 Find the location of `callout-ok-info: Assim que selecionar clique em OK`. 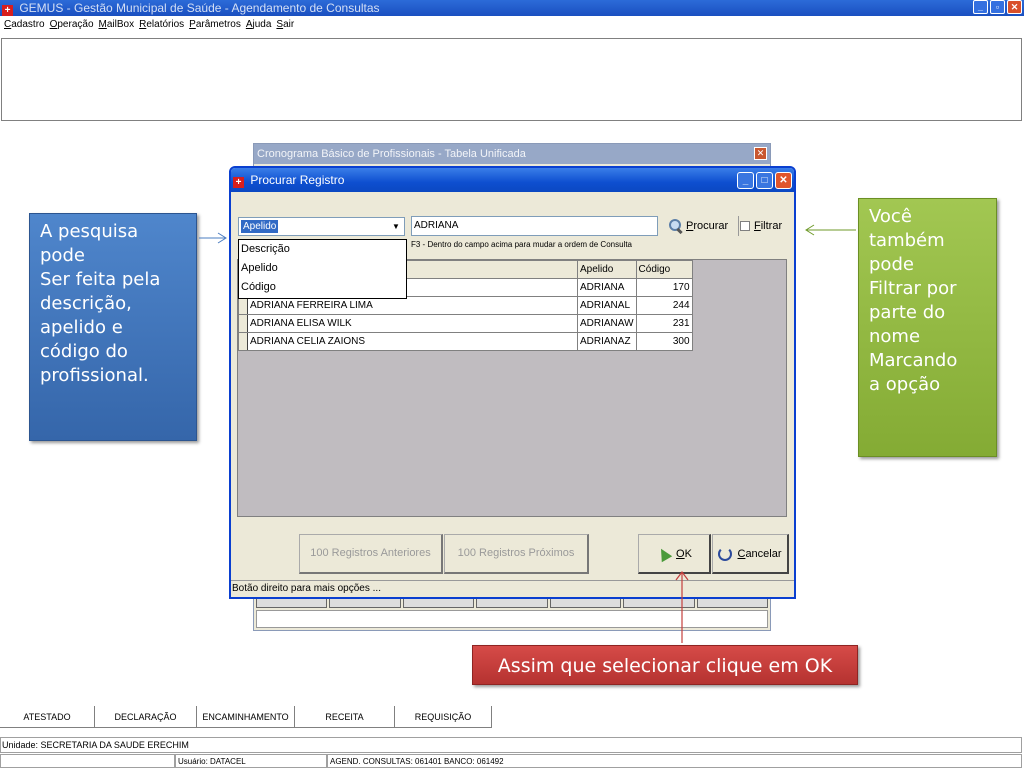

callout-ok-info: Assim que selecionar clique em OK is located at coordinates (665, 665).